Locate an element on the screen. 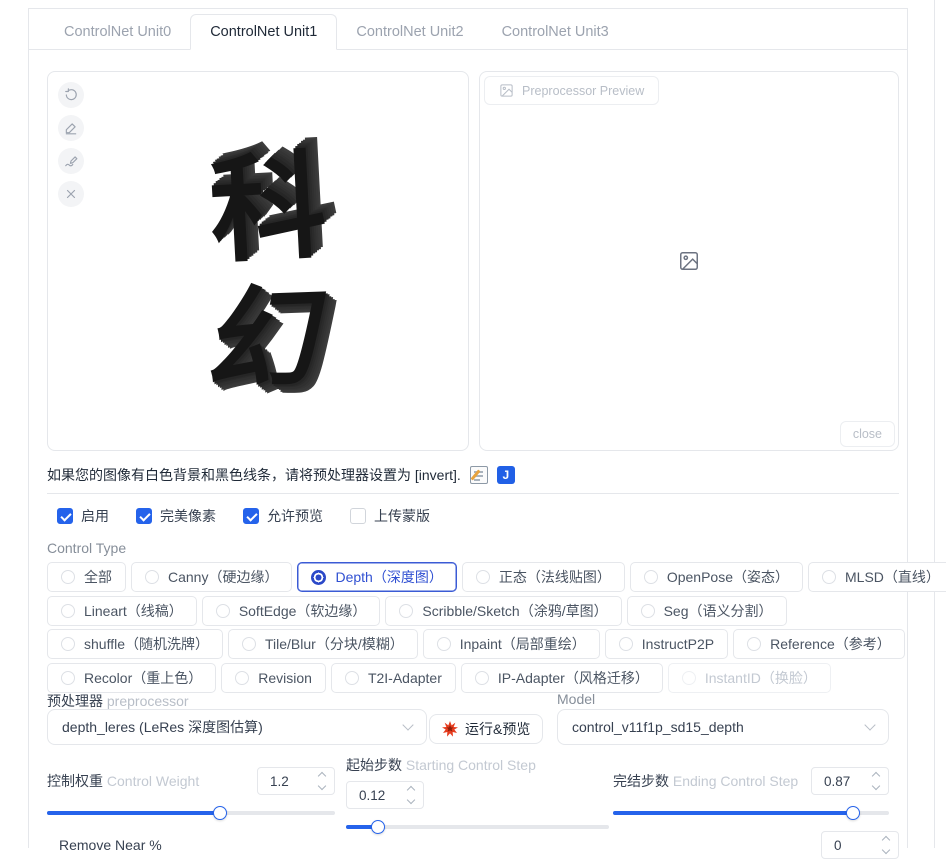 This screenshot has height=859, width=946. remove-near-input-wrap is located at coordinates (860, 845).